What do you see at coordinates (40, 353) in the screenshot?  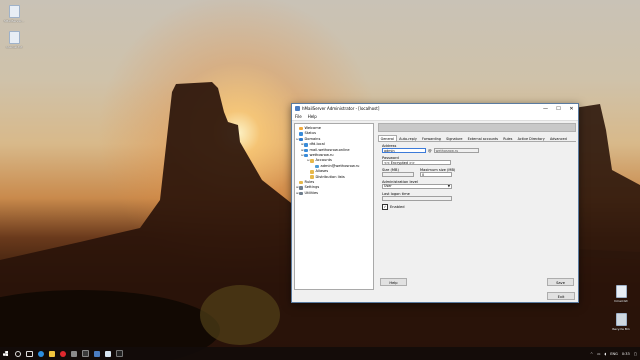 I see `edge-icon` at bounding box center [40, 353].